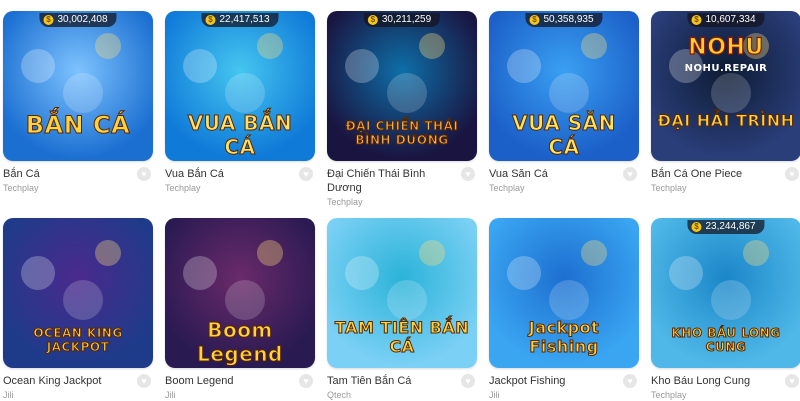 Image resolution: width=800 pixels, height=401 pixels. I want to click on game-meta: Vua Bắn Cá Techplay ♥, so click(240, 177).